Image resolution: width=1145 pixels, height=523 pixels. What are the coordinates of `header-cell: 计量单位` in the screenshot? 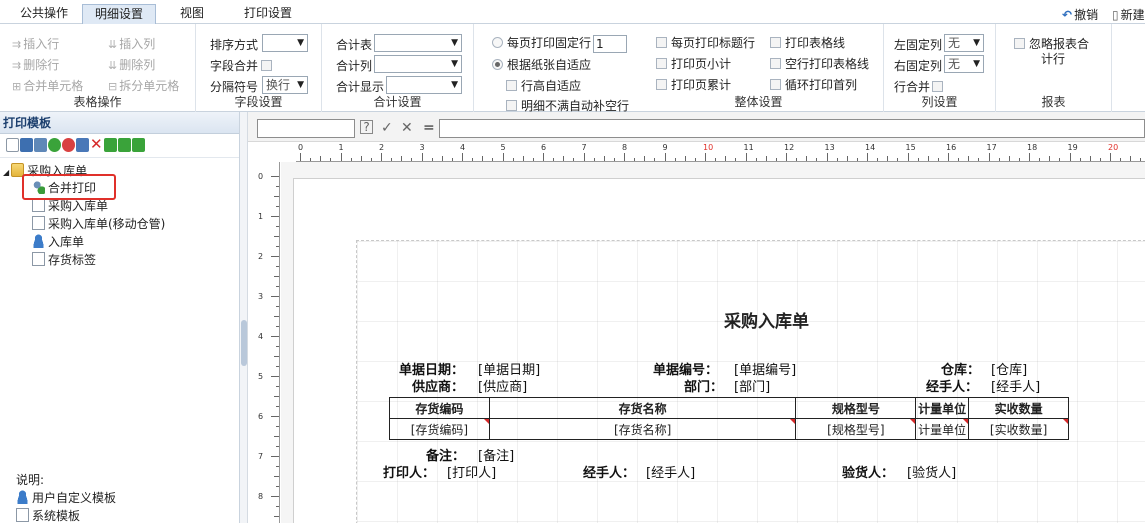 It's located at (942, 408).